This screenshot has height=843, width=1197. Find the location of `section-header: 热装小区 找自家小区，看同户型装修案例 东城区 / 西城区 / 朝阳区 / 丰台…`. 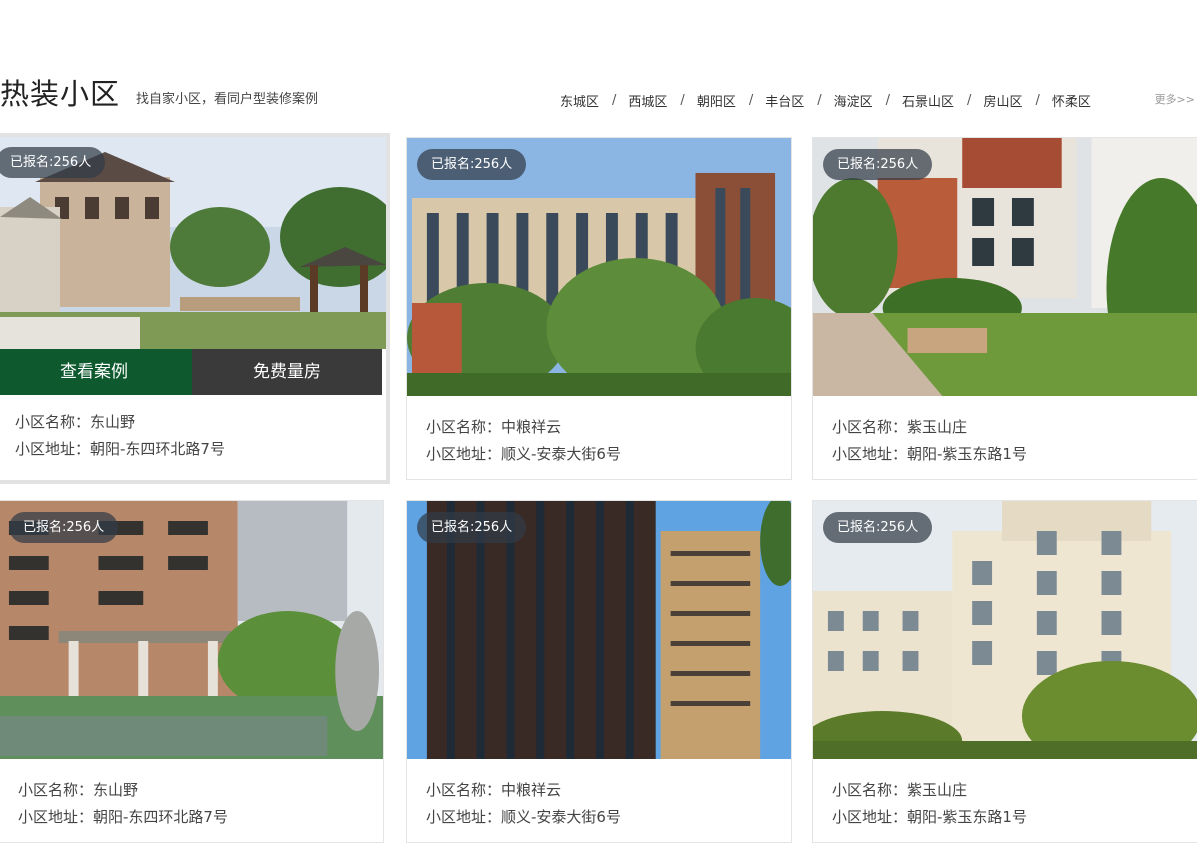

section-header: 热装小区 找自家小区，看同户型装修案例 东城区 / 西城区 / 朝阳区 / 丰台… is located at coordinates (598, 96).